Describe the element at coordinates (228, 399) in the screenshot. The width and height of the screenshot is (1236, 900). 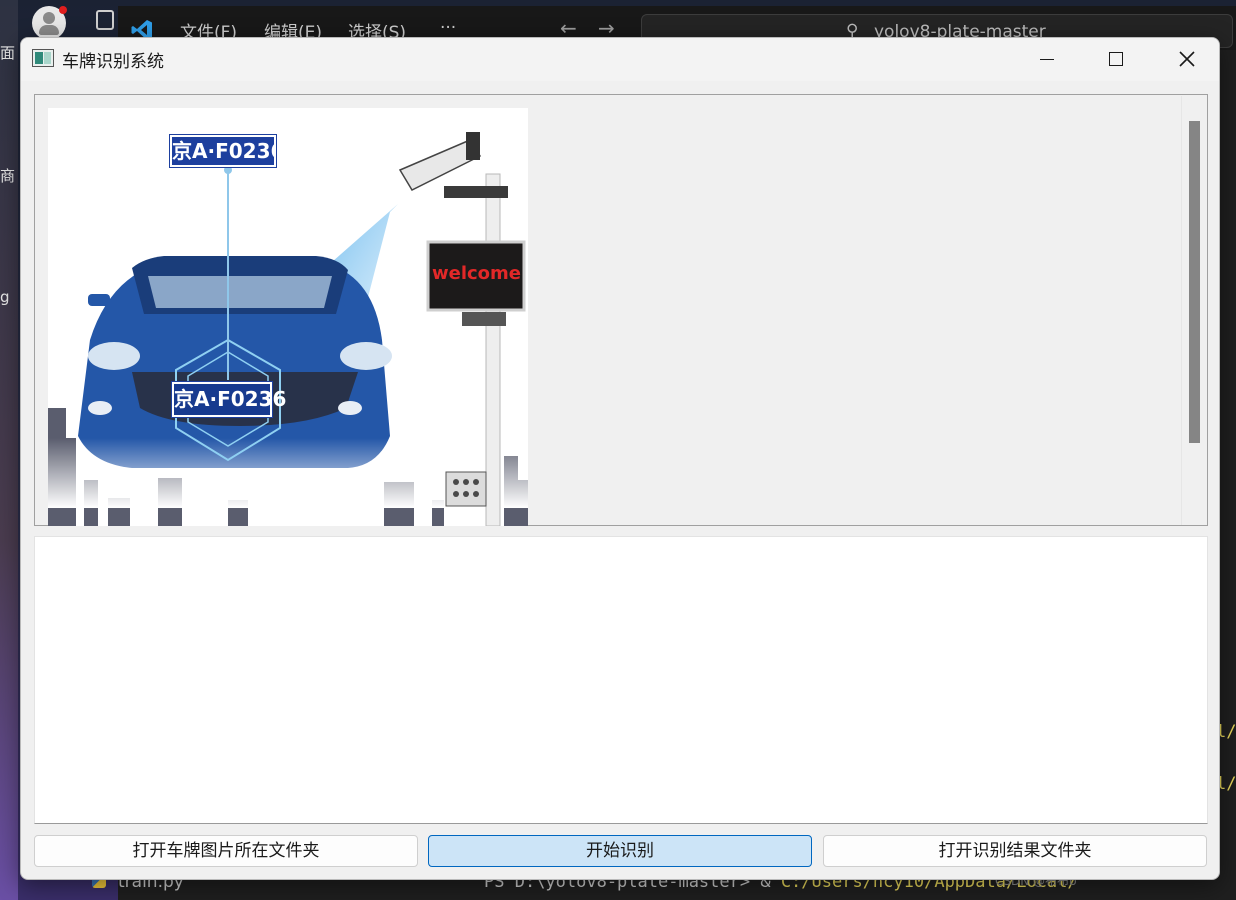
I see `license-plate-front: 京A·F0236` at that location.